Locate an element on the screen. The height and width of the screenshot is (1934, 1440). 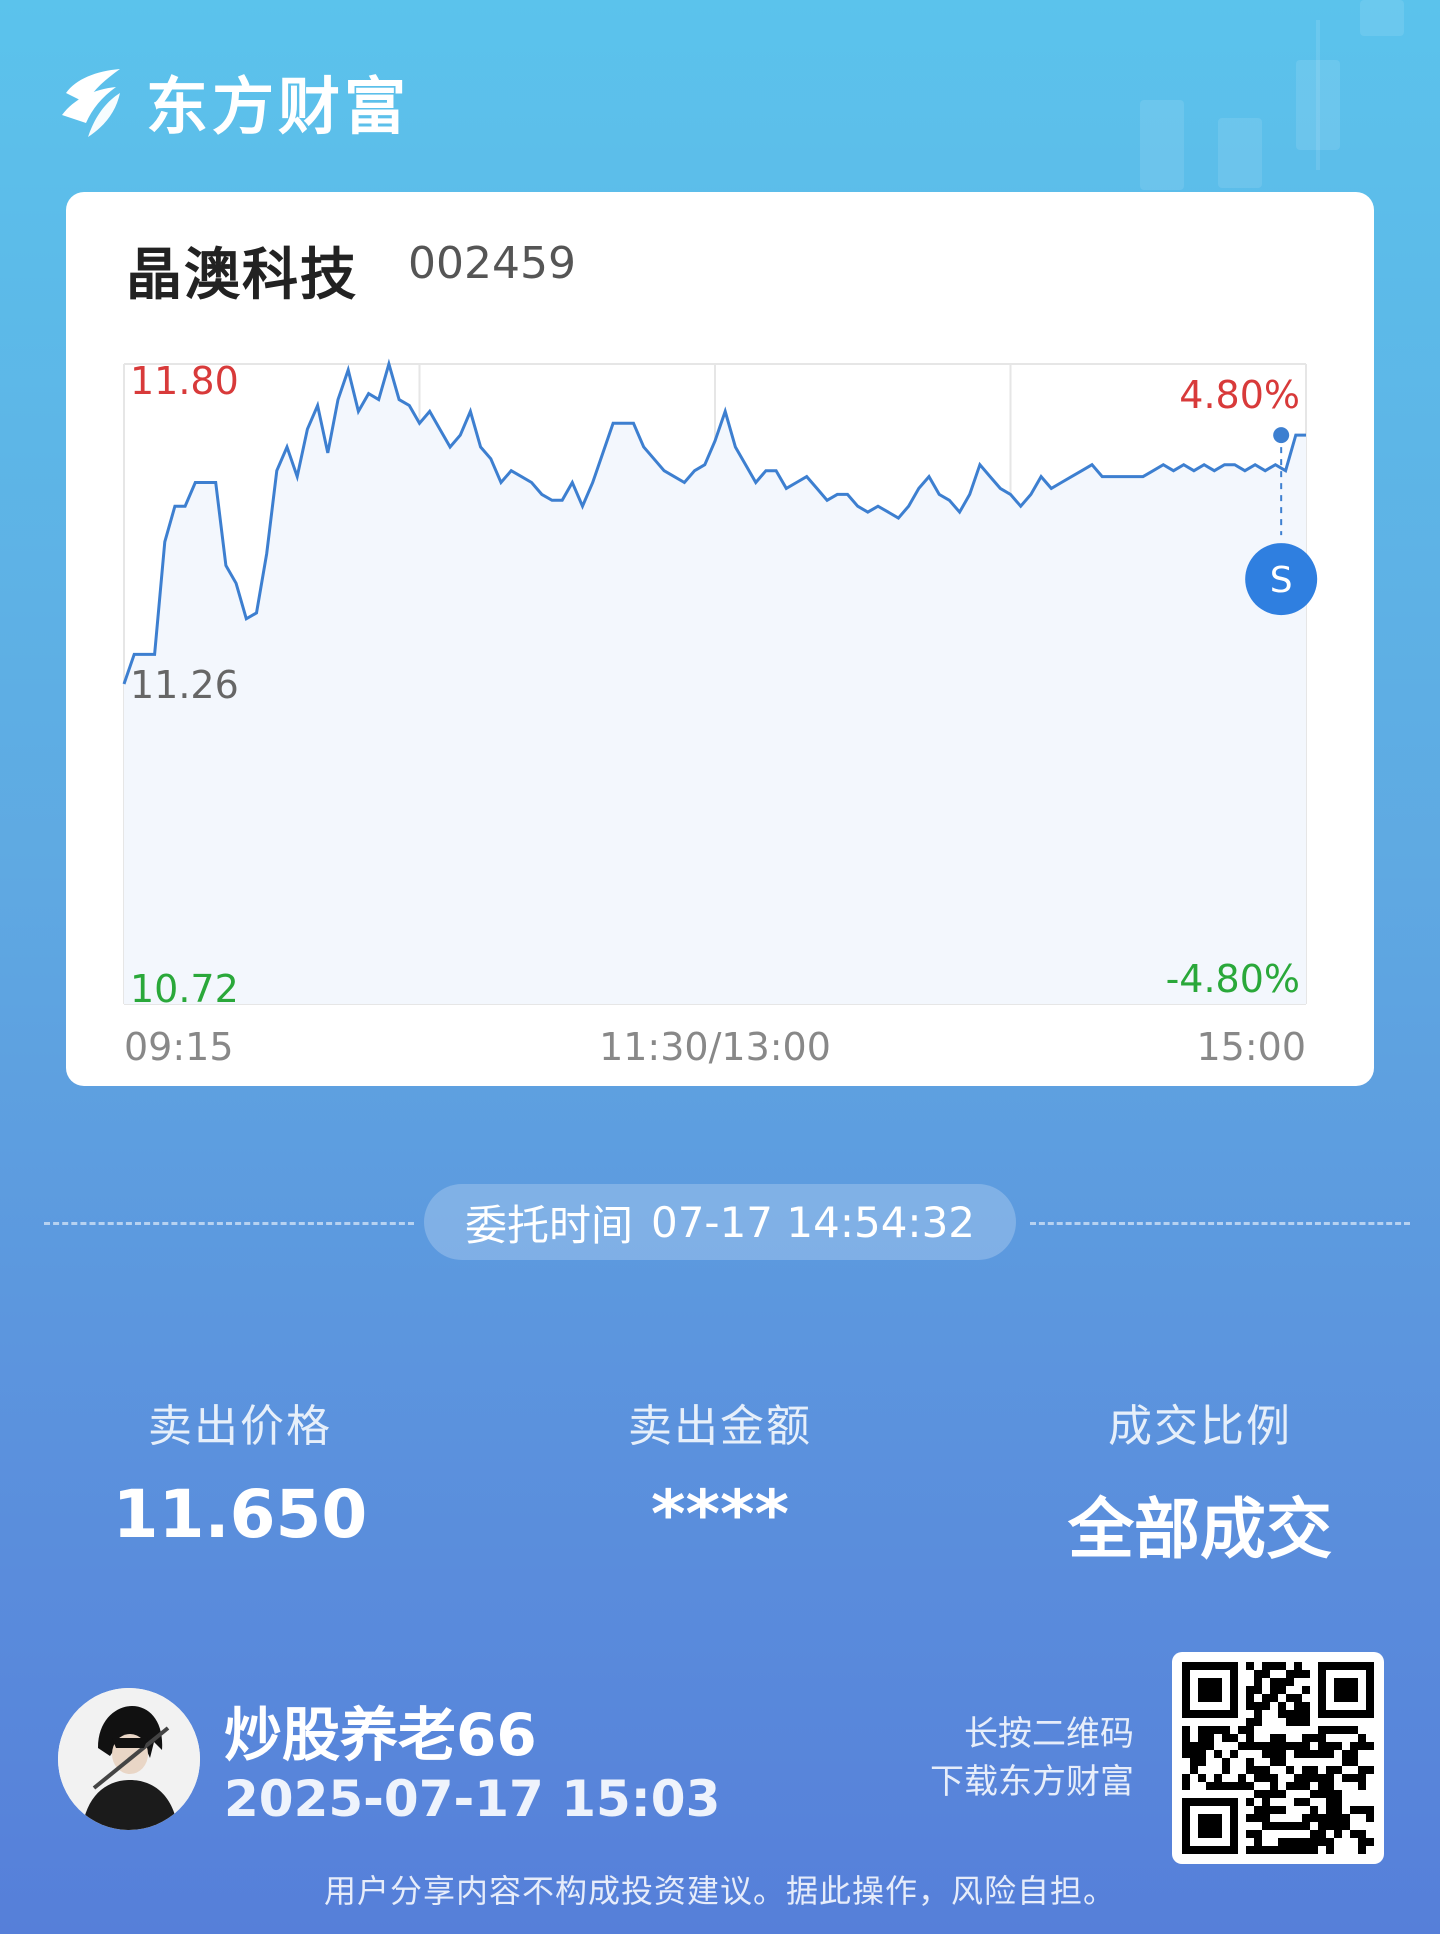
brand-name: 东方财富 is located at coordinates (278, 106).